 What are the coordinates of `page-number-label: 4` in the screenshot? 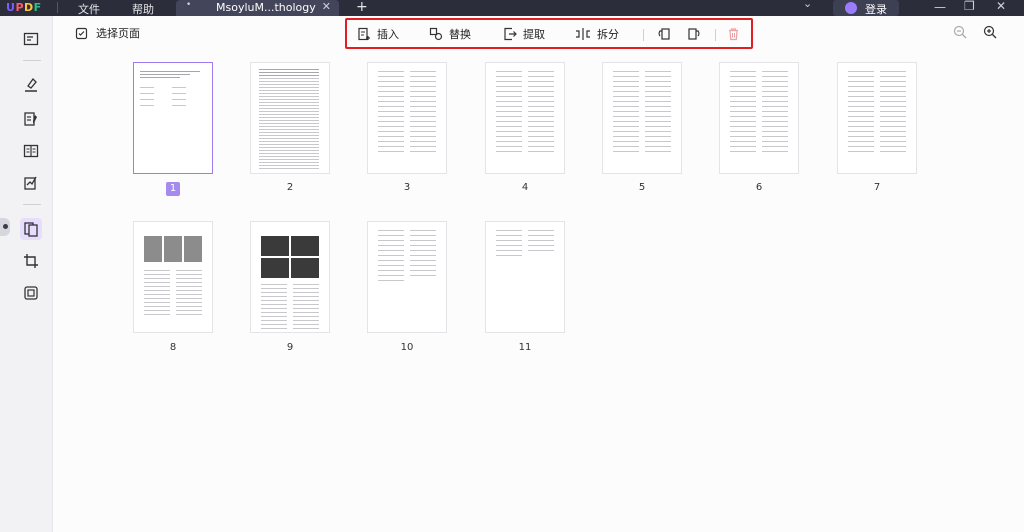 It's located at (525, 187).